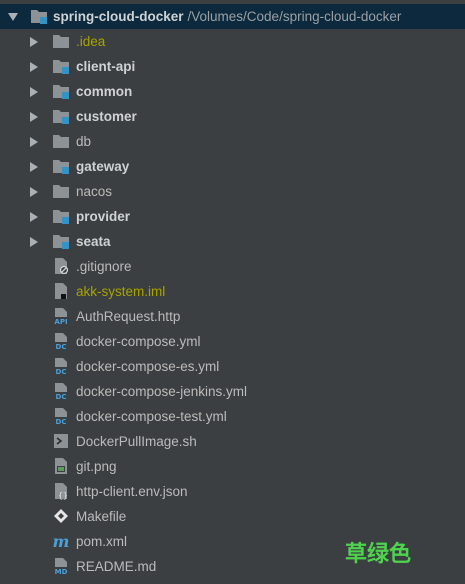 This screenshot has height=584, width=465. I want to click on file-label: Makefile, so click(101, 516).